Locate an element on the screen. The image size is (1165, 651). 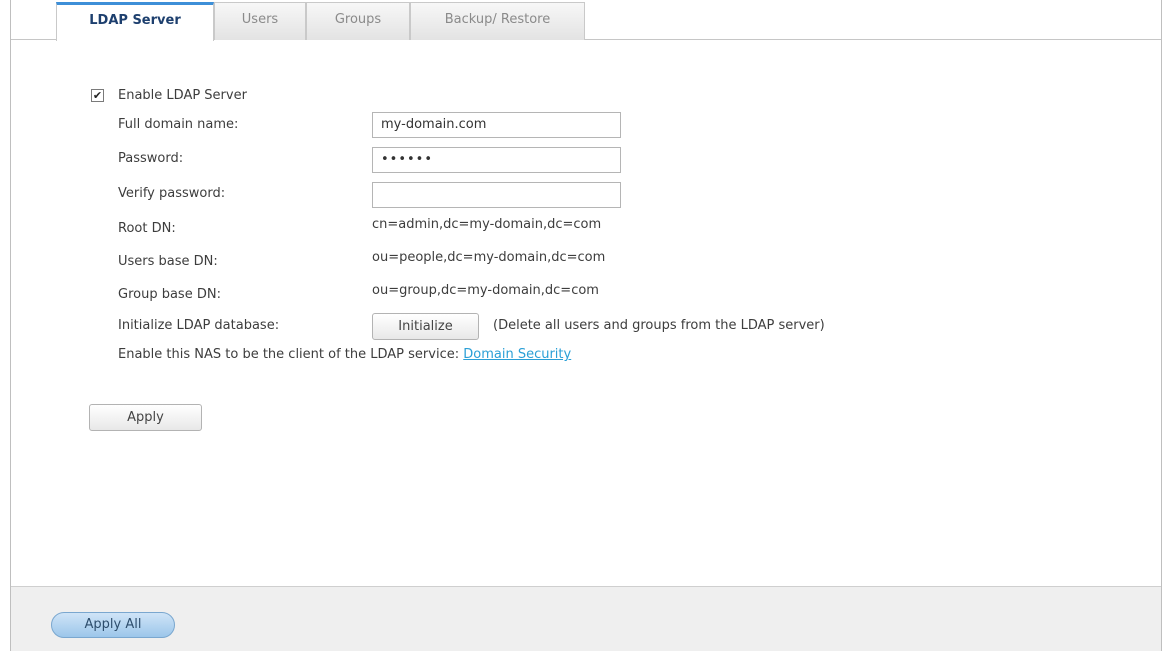
enable-ldap-label: Enable LDAP Server is located at coordinates (182, 95).